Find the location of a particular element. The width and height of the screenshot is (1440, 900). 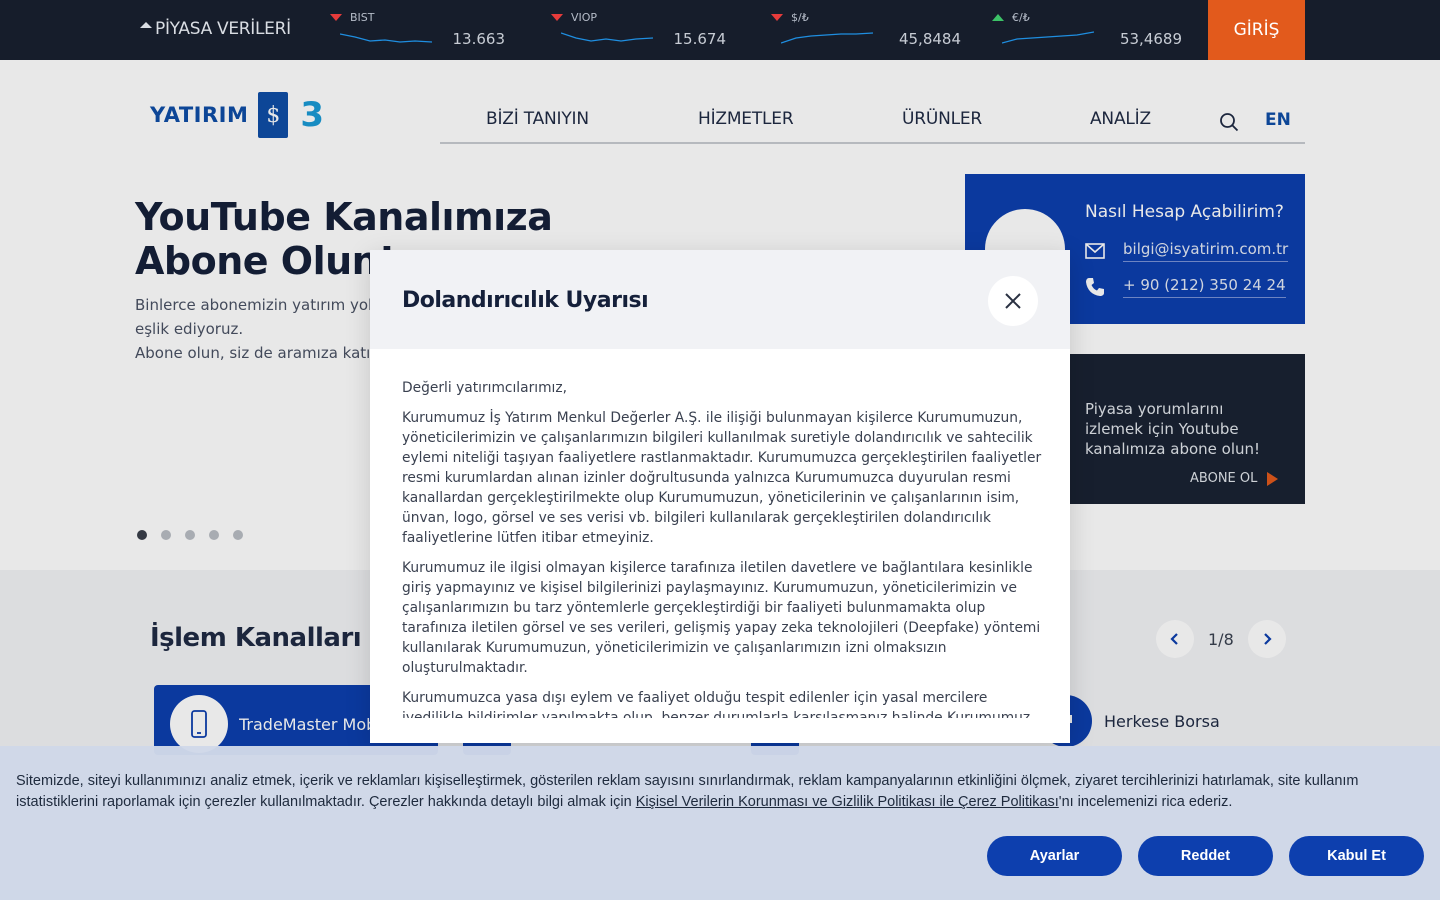

ticker-value: 45,8484 is located at coordinates (929, 39).